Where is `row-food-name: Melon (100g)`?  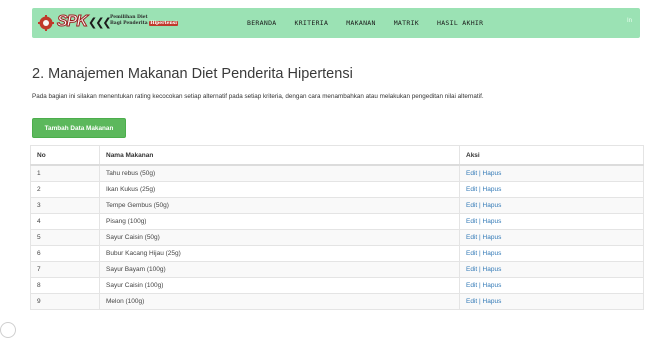
row-food-name: Melon (100g) is located at coordinates (279, 301).